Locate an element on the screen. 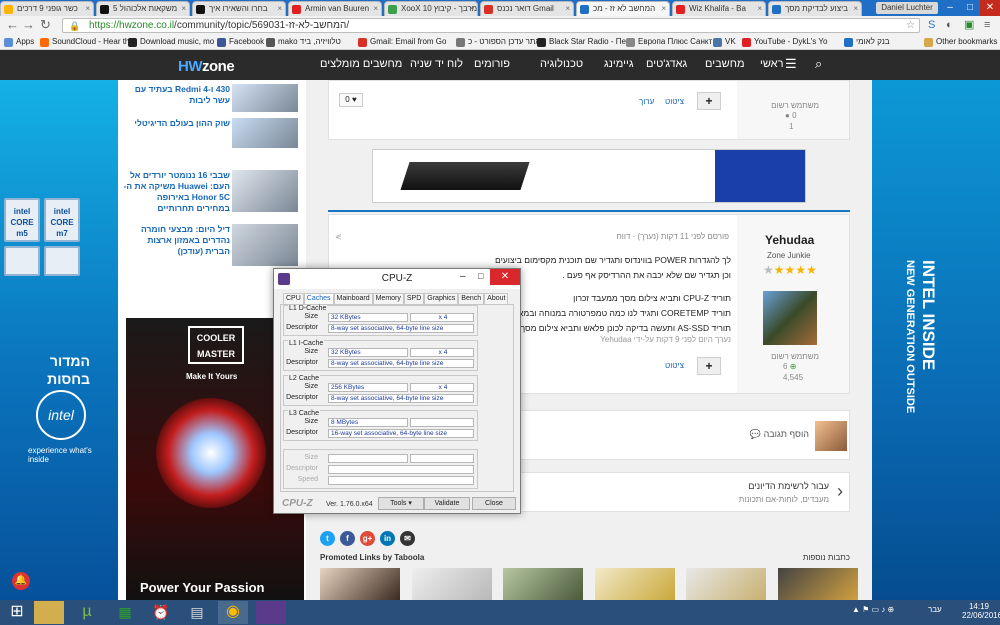 Image resolution: width=1000 pixels, height=625 pixels. nav-item: ראשי is located at coordinates (771, 64).